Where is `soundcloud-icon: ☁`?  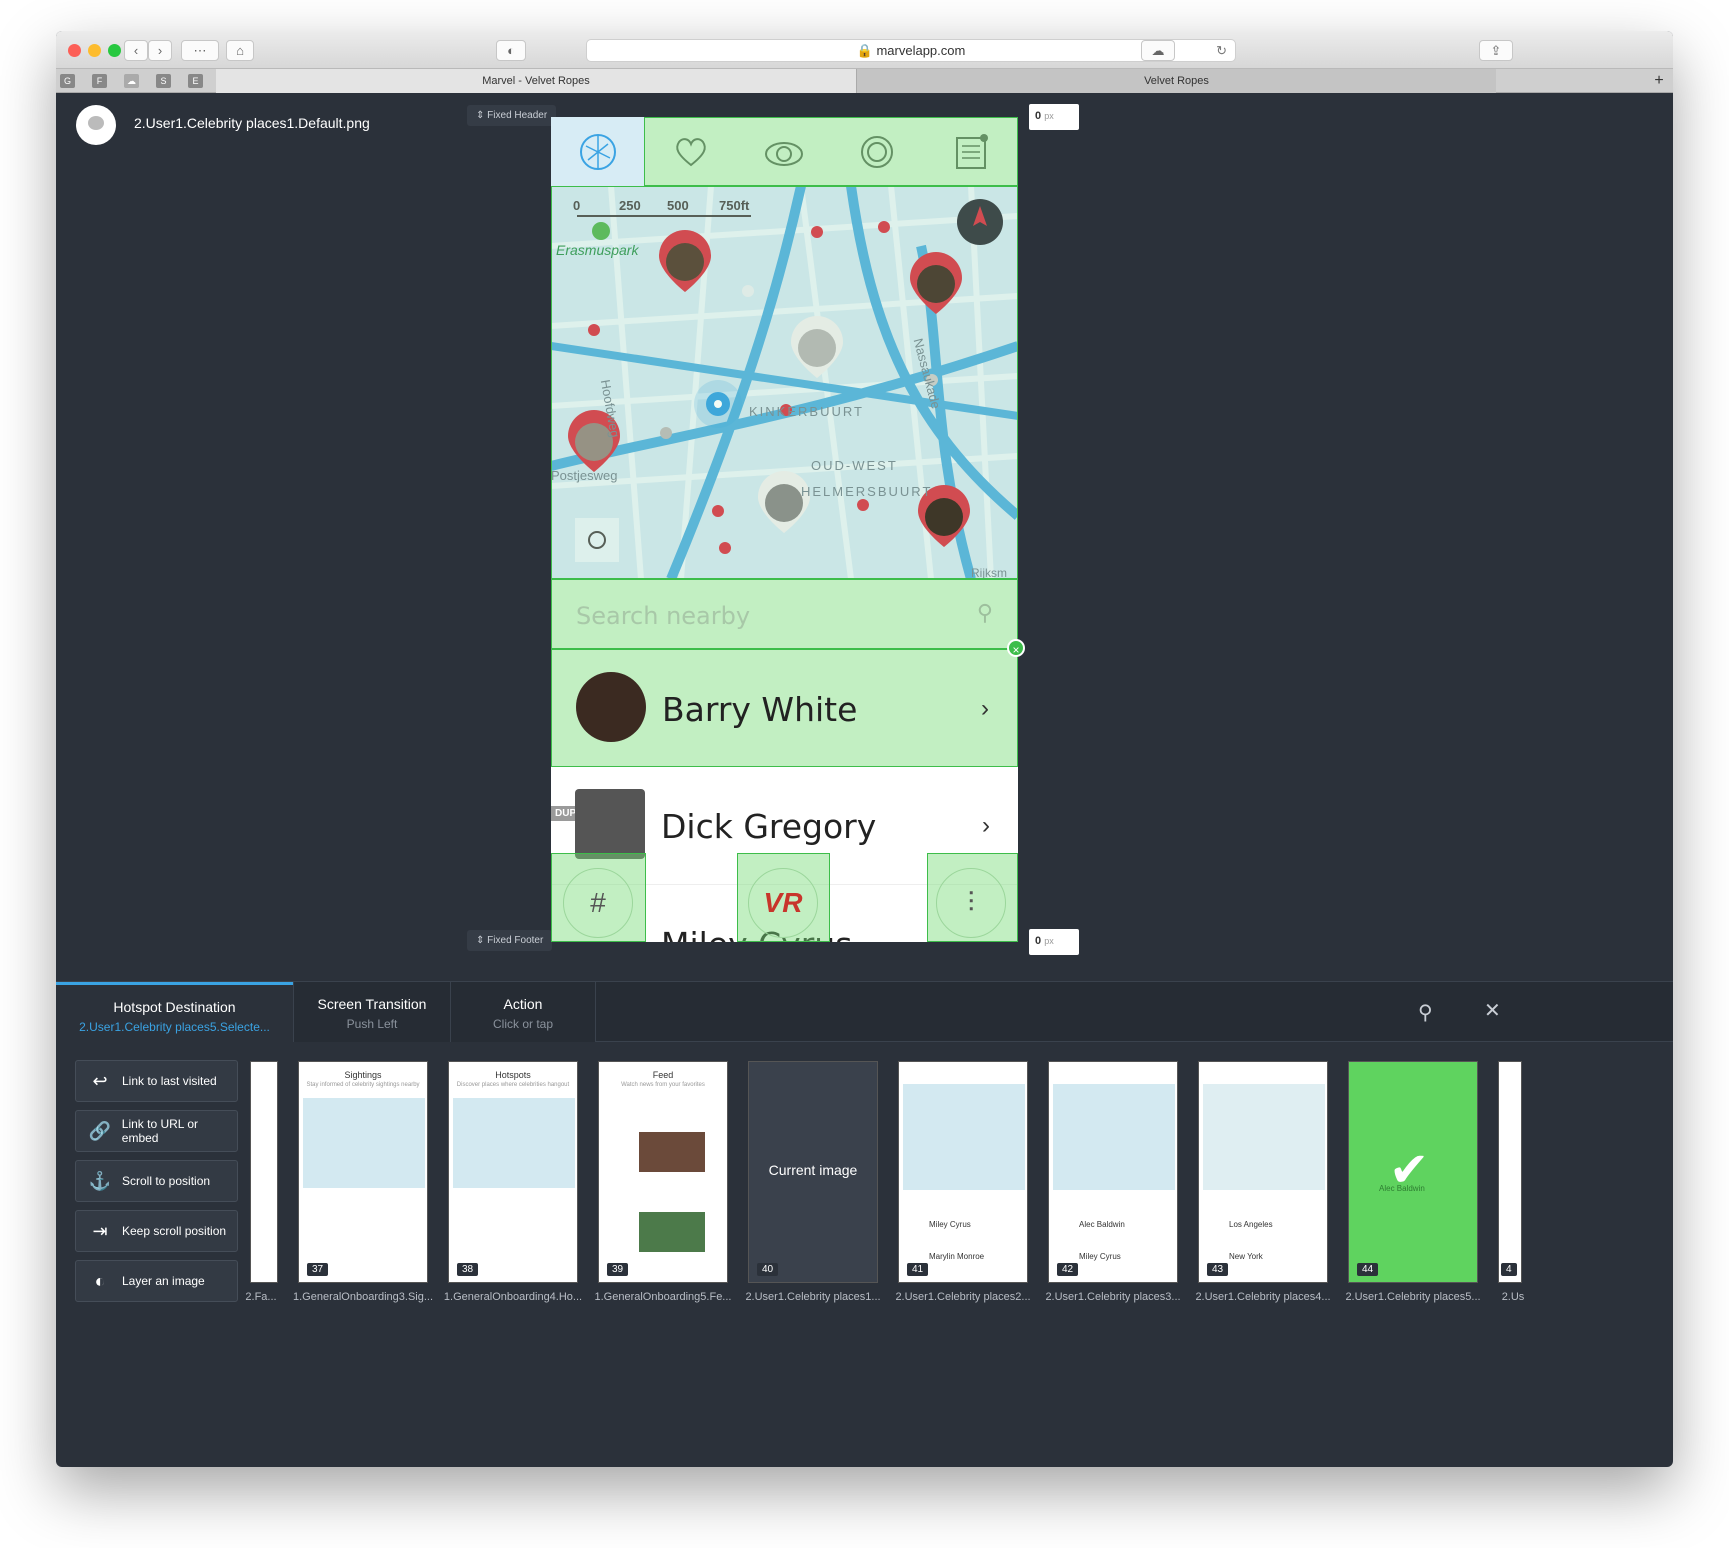 soundcloud-icon: ☁ is located at coordinates (131, 81).